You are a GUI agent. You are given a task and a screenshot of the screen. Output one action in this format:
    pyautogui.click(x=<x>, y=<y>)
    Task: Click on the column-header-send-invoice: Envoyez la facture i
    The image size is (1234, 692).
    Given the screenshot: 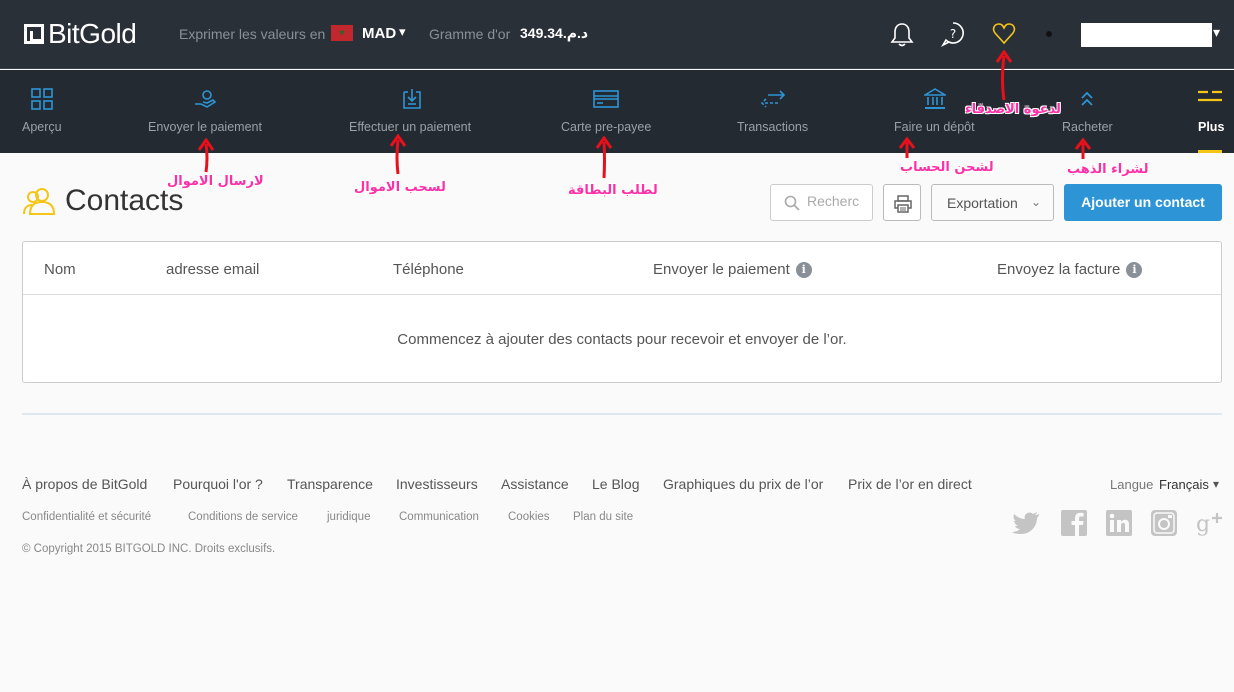 What is the action you would take?
    pyautogui.click(x=1070, y=269)
    